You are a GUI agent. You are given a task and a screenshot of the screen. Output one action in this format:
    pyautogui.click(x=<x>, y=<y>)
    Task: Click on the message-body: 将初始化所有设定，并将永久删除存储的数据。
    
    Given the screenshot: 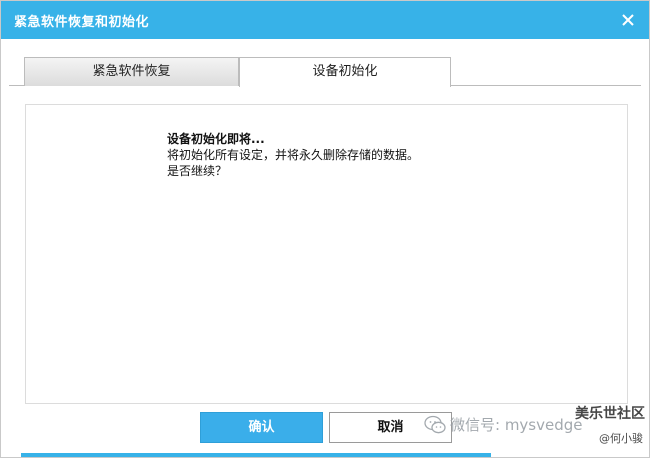 What is the action you would take?
    pyautogui.click(x=293, y=155)
    